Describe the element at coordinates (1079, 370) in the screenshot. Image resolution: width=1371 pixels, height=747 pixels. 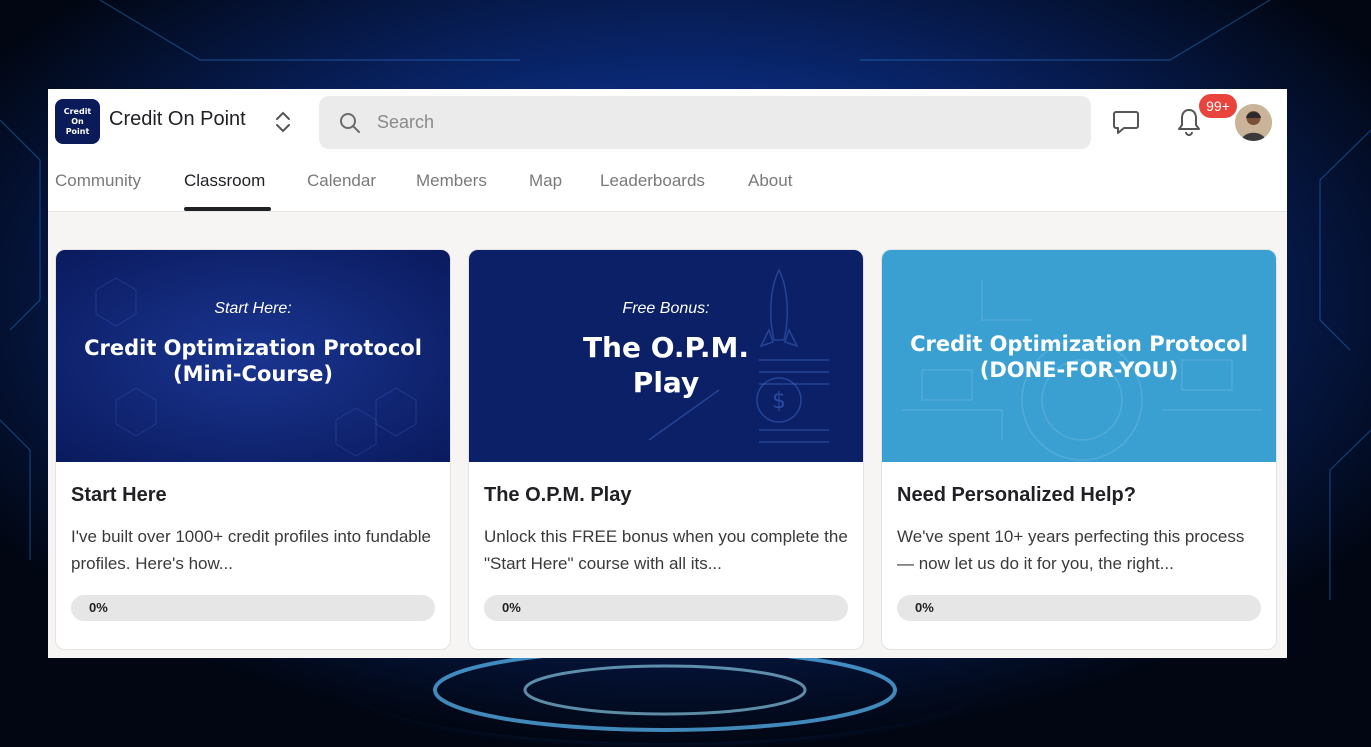
I see `cover-title-line: (DONE-FOR-YOU)` at that location.